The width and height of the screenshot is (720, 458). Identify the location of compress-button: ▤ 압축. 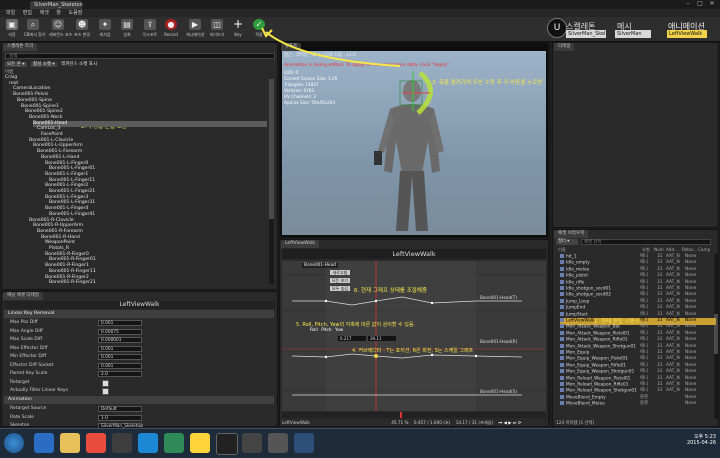
(127, 29).